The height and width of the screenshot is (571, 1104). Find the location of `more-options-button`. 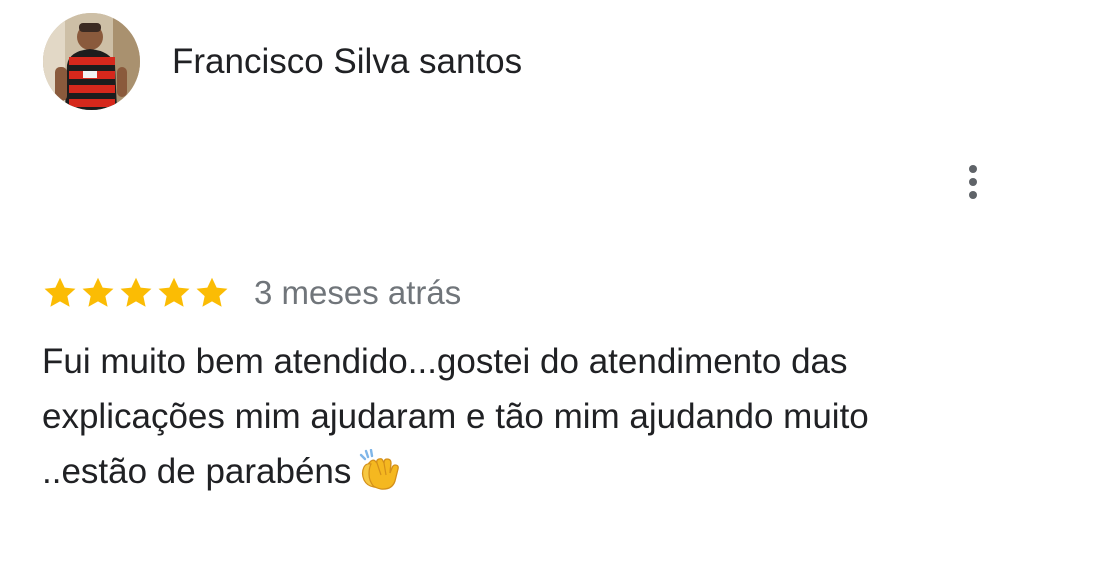

more-options-button is located at coordinates (973, 182).